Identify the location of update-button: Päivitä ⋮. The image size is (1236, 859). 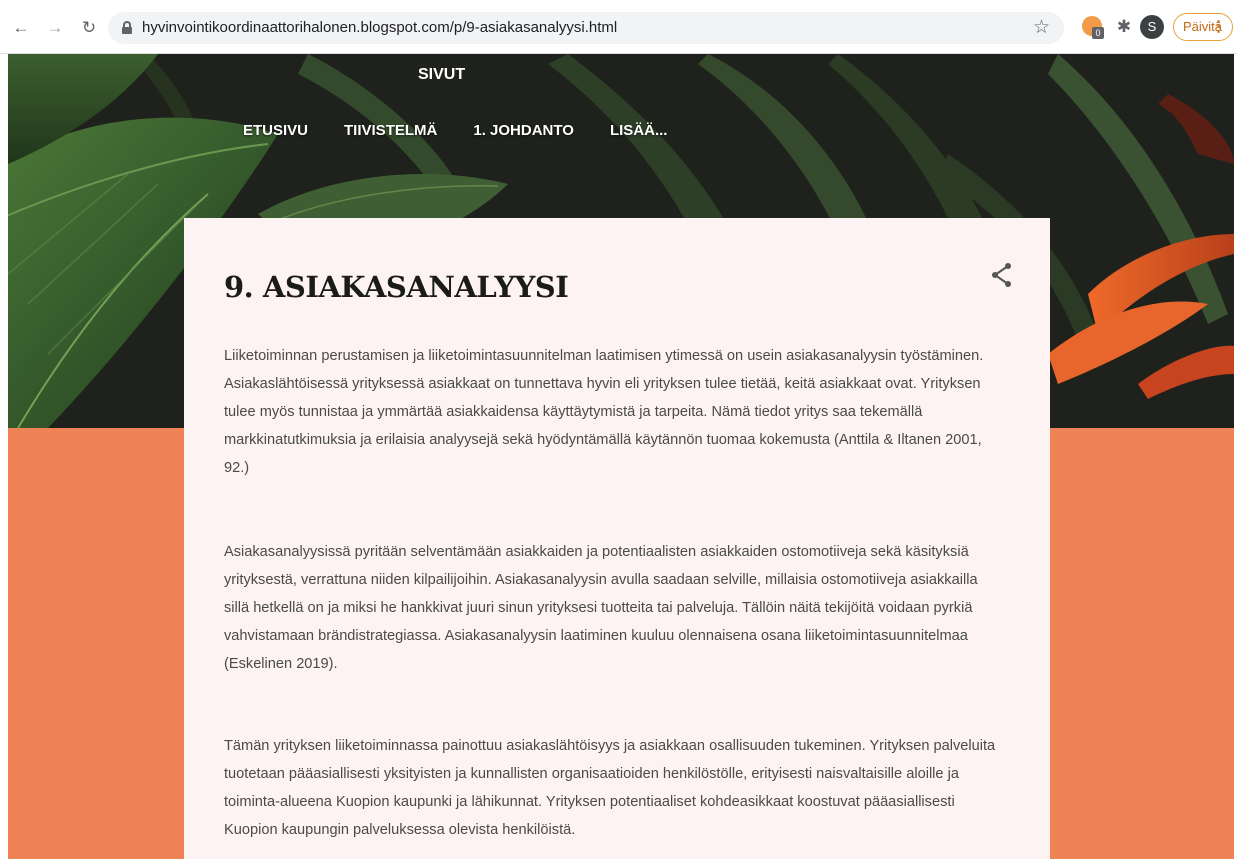
(1203, 27).